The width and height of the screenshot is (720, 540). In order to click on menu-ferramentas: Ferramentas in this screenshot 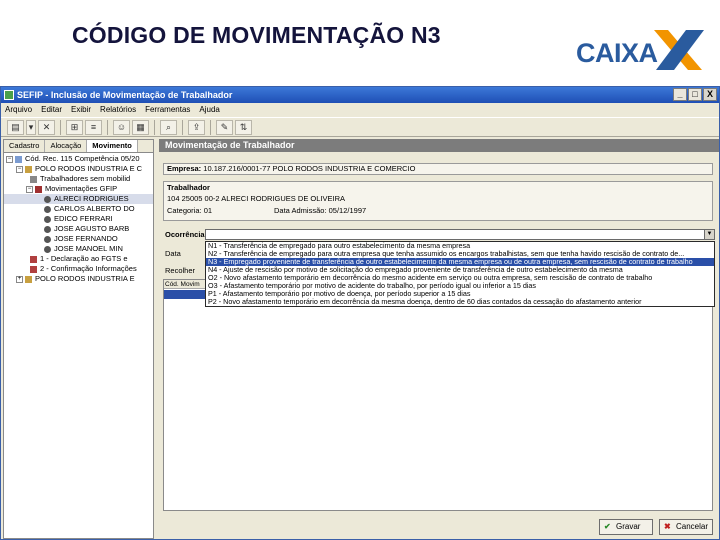, I will do `click(167, 109)`.